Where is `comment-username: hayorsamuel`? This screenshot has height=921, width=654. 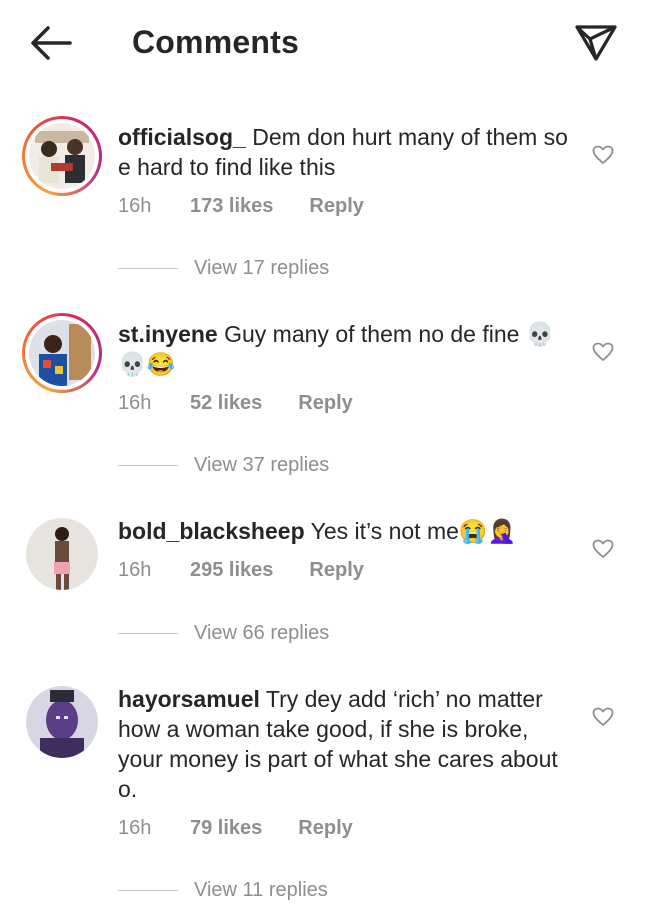
comment-username: hayorsamuel is located at coordinates (189, 699).